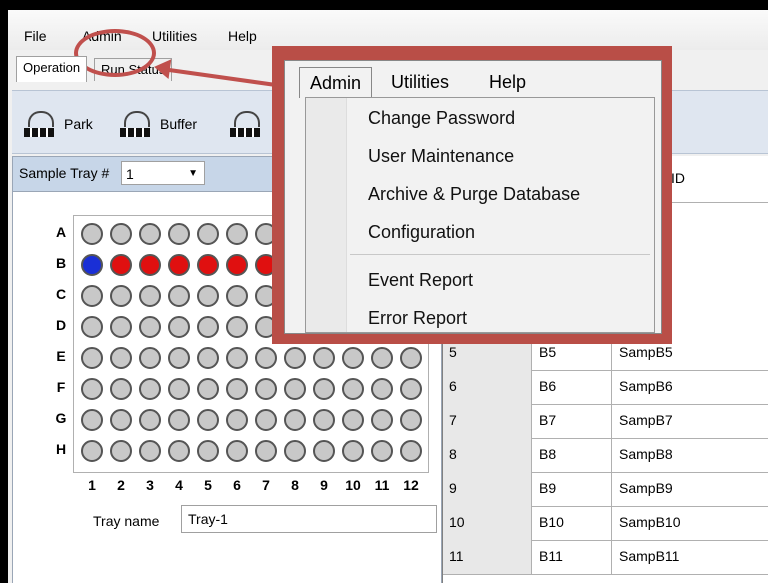  Describe the element at coordinates (646, 488) in the screenshot. I see `row-sample-id: SampB9` at that location.